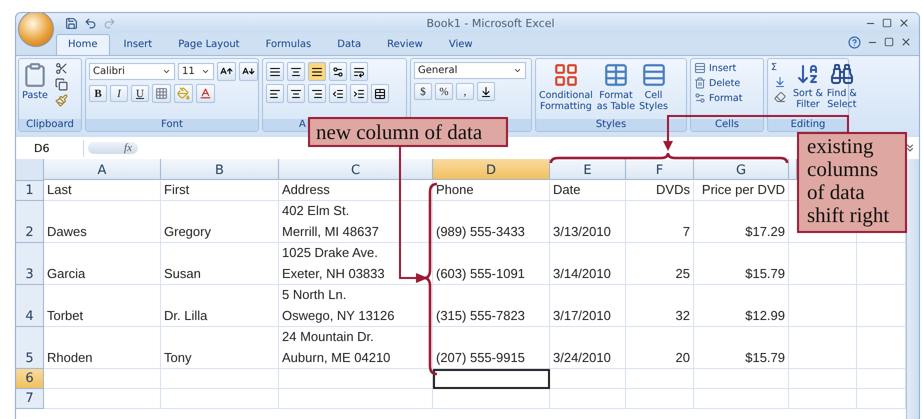  What do you see at coordinates (774, 67) in the screenshot?
I see `autosum-button: Σ` at bounding box center [774, 67].